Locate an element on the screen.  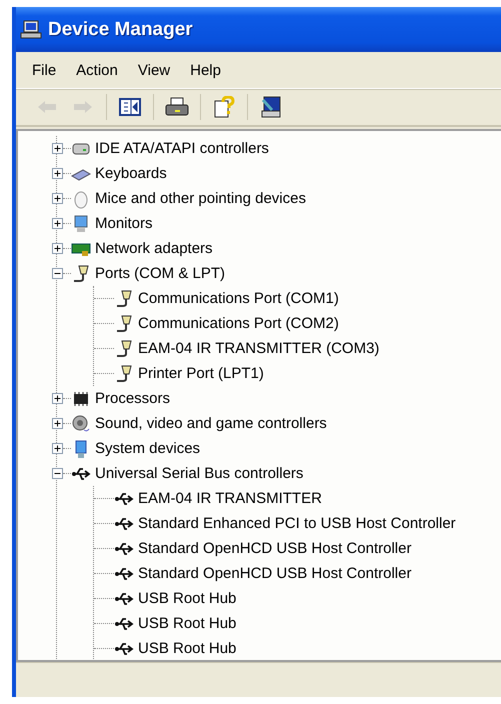
tree-item: Ports (COM & LPT) is located at coordinates (158, 273).